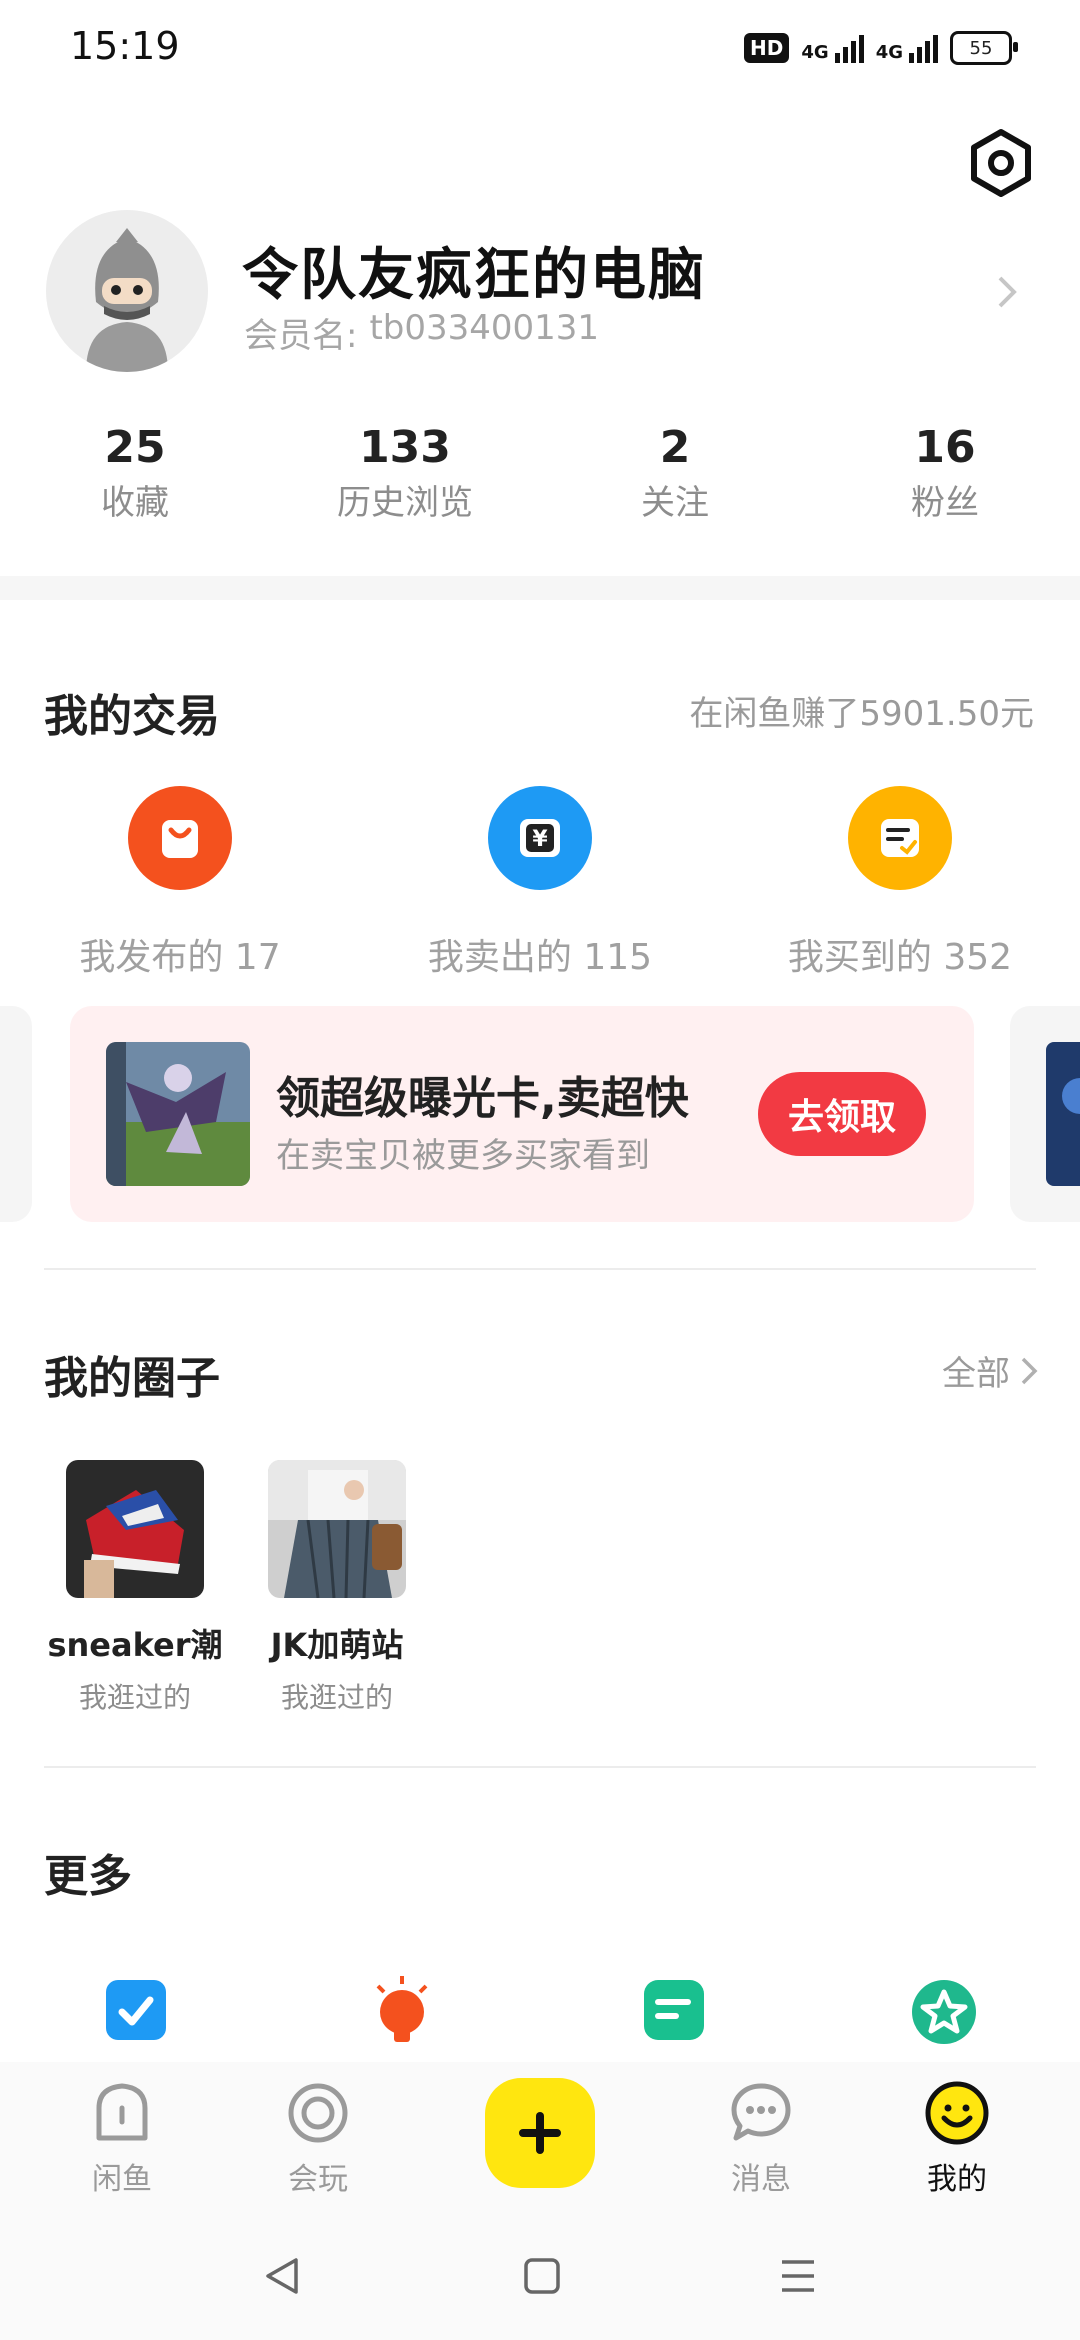 Image resolution: width=1080 pixels, height=2340 pixels. What do you see at coordinates (842, 1114) in the screenshot?
I see `claim-button: 去领取` at bounding box center [842, 1114].